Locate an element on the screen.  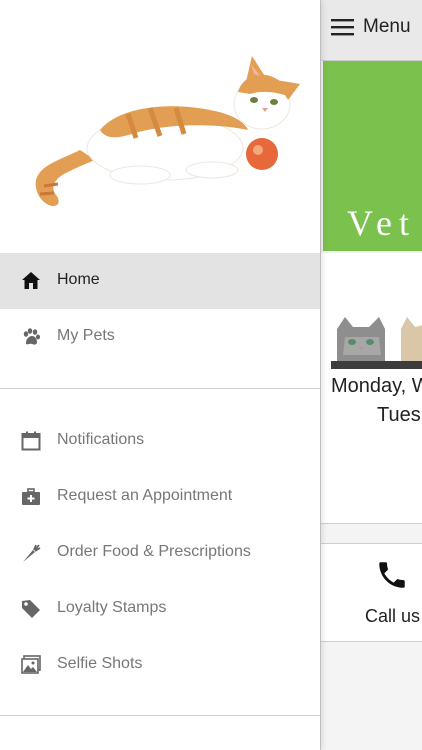
nav-label-notifications: Notifications is located at coordinates (101, 439).